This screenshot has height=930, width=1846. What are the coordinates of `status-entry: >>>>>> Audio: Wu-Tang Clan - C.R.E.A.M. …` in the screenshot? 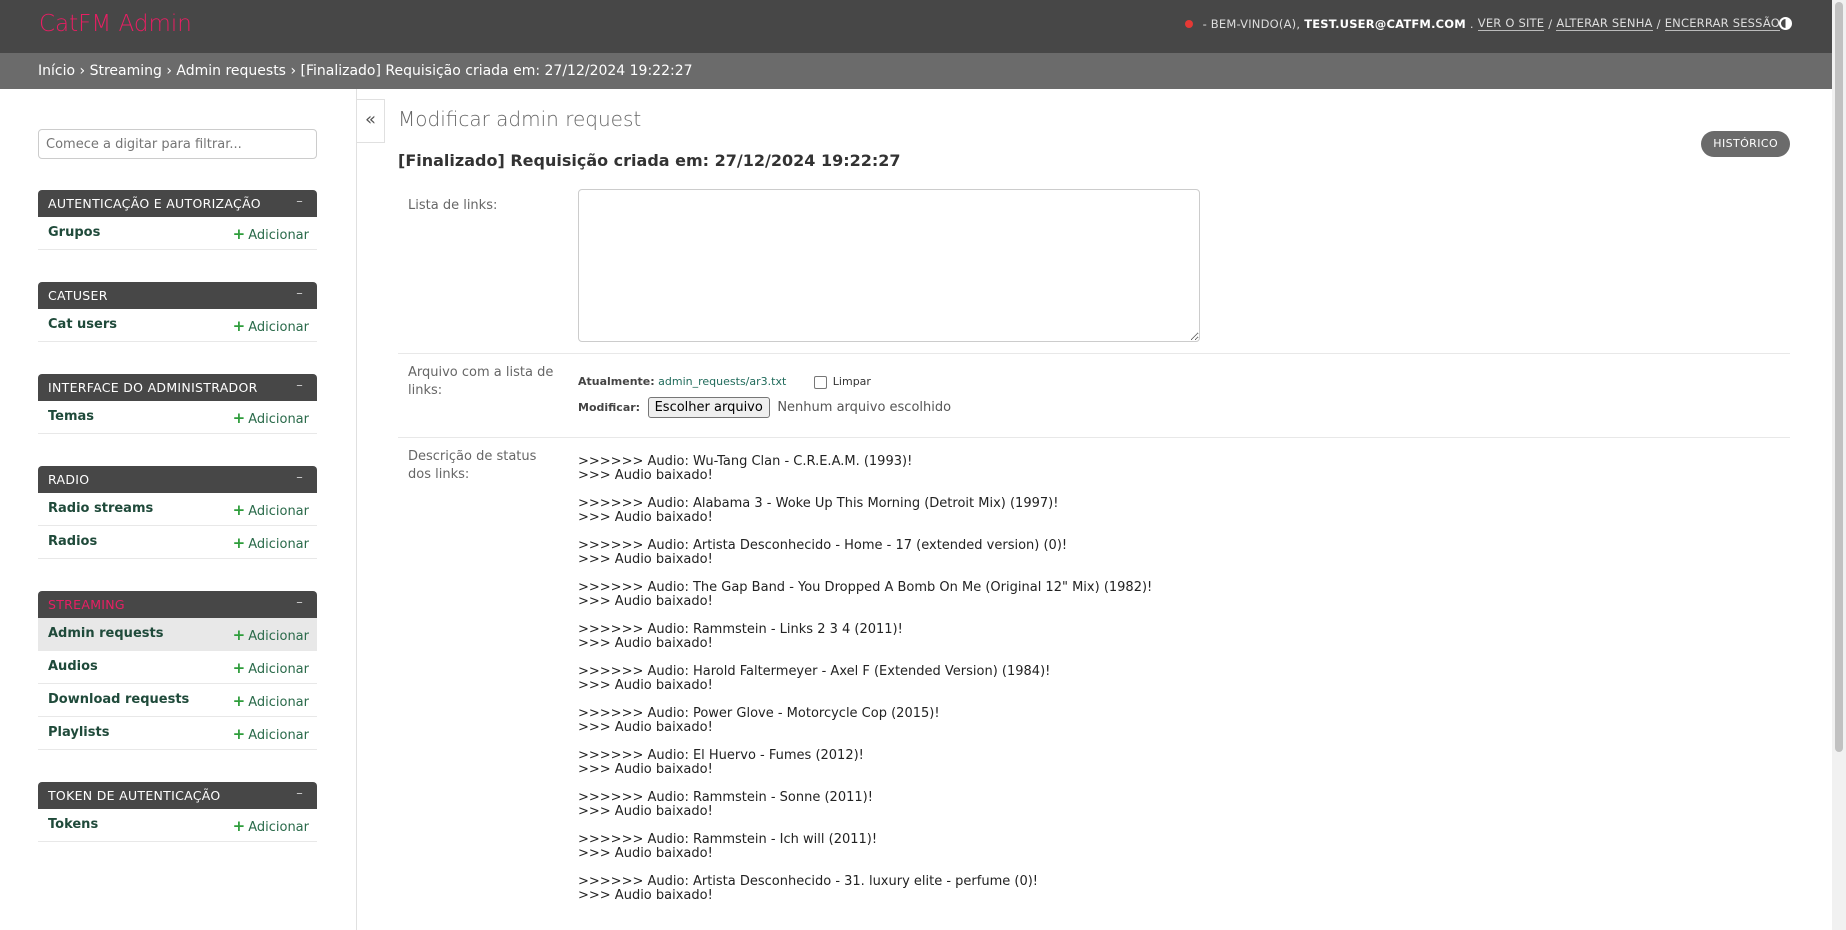 It's located at (745, 468).